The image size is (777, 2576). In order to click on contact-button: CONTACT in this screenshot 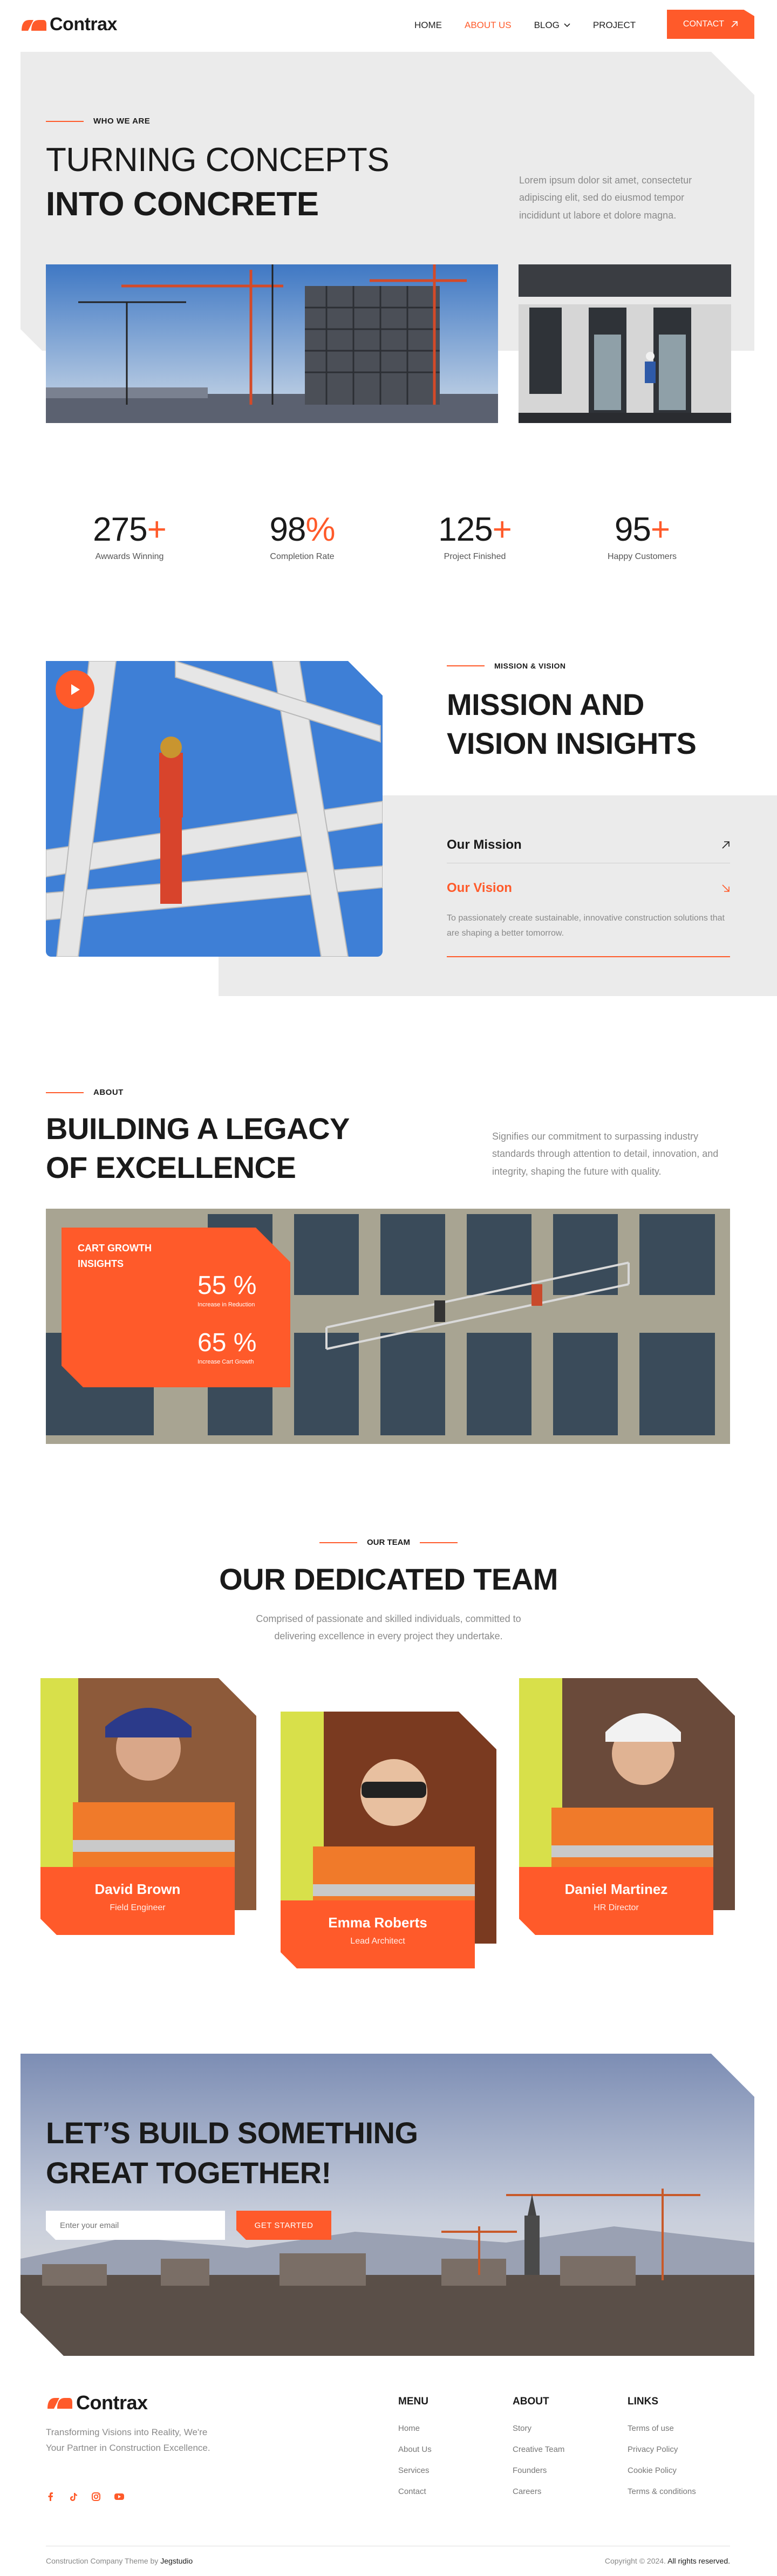, I will do `click(710, 24)`.